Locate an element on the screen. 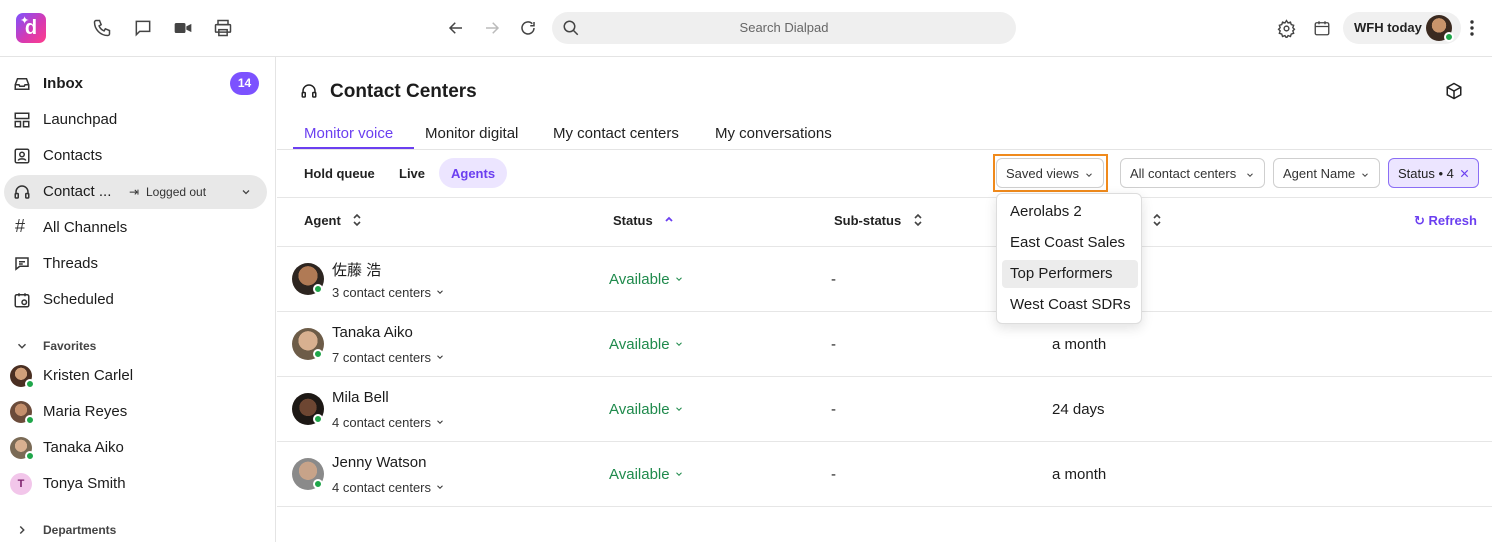 The height and width of the screenshot is (542, 1492). contact-centers-count: 3 contact centers is located at coordinates (388, 292).